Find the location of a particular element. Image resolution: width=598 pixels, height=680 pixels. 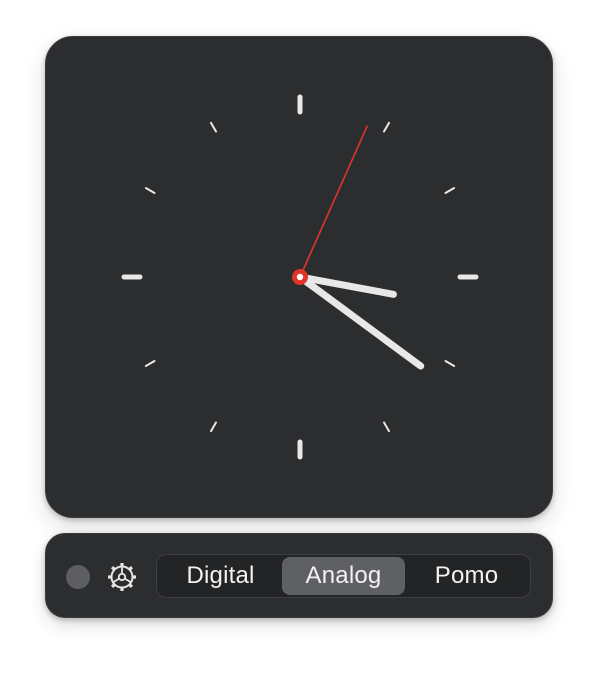

tab-pomo: Pomo is located at coordinates (466, 576).